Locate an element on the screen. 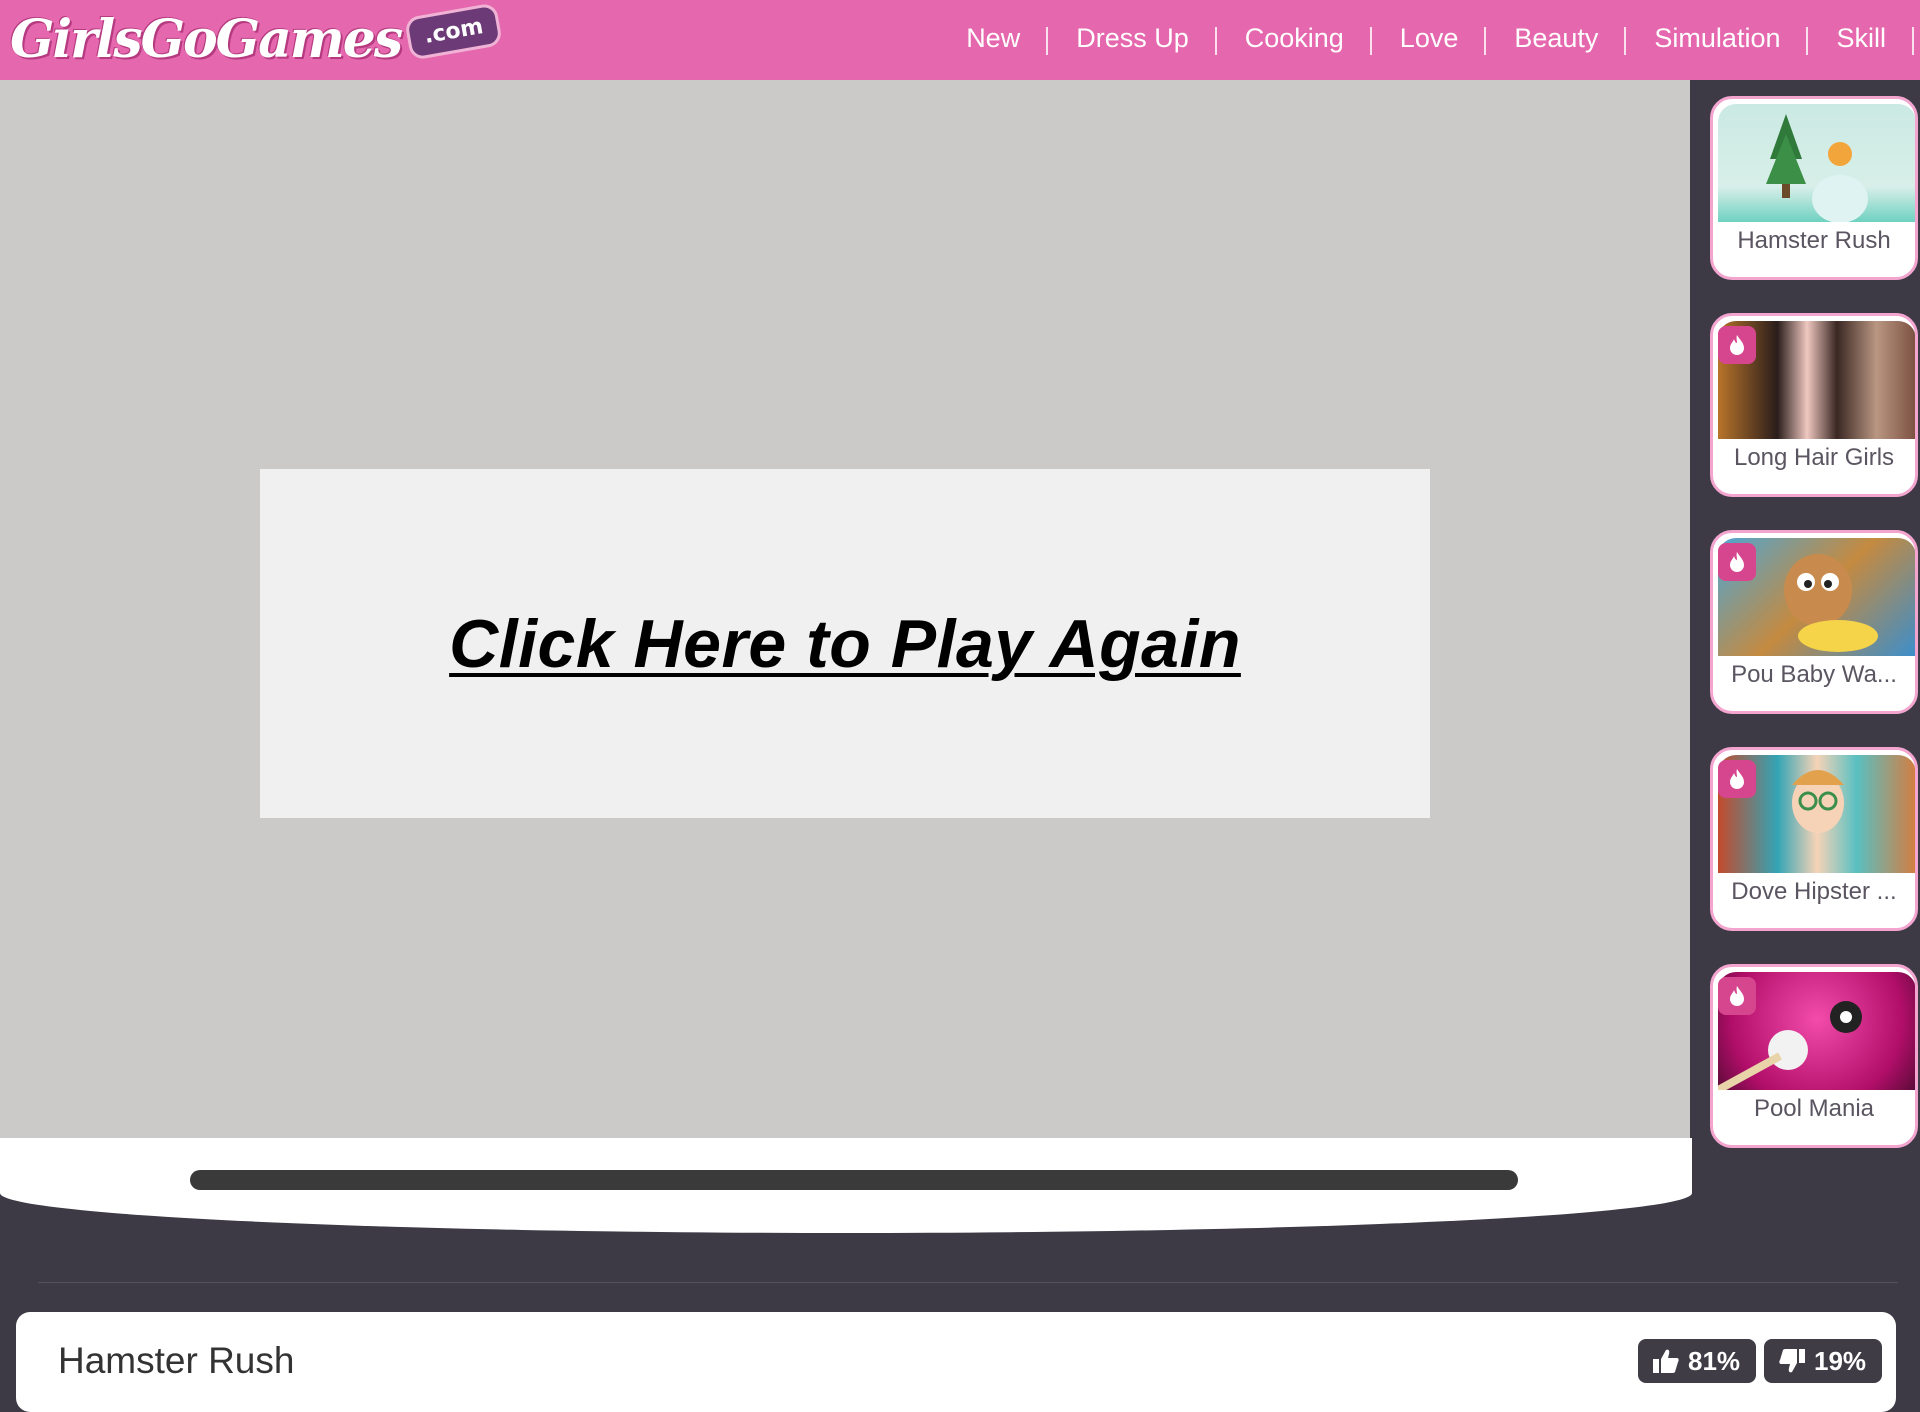 This screenshot has width=1920, height=1412. game-title: Hamster Rush is located at coordinates (176, 1360).